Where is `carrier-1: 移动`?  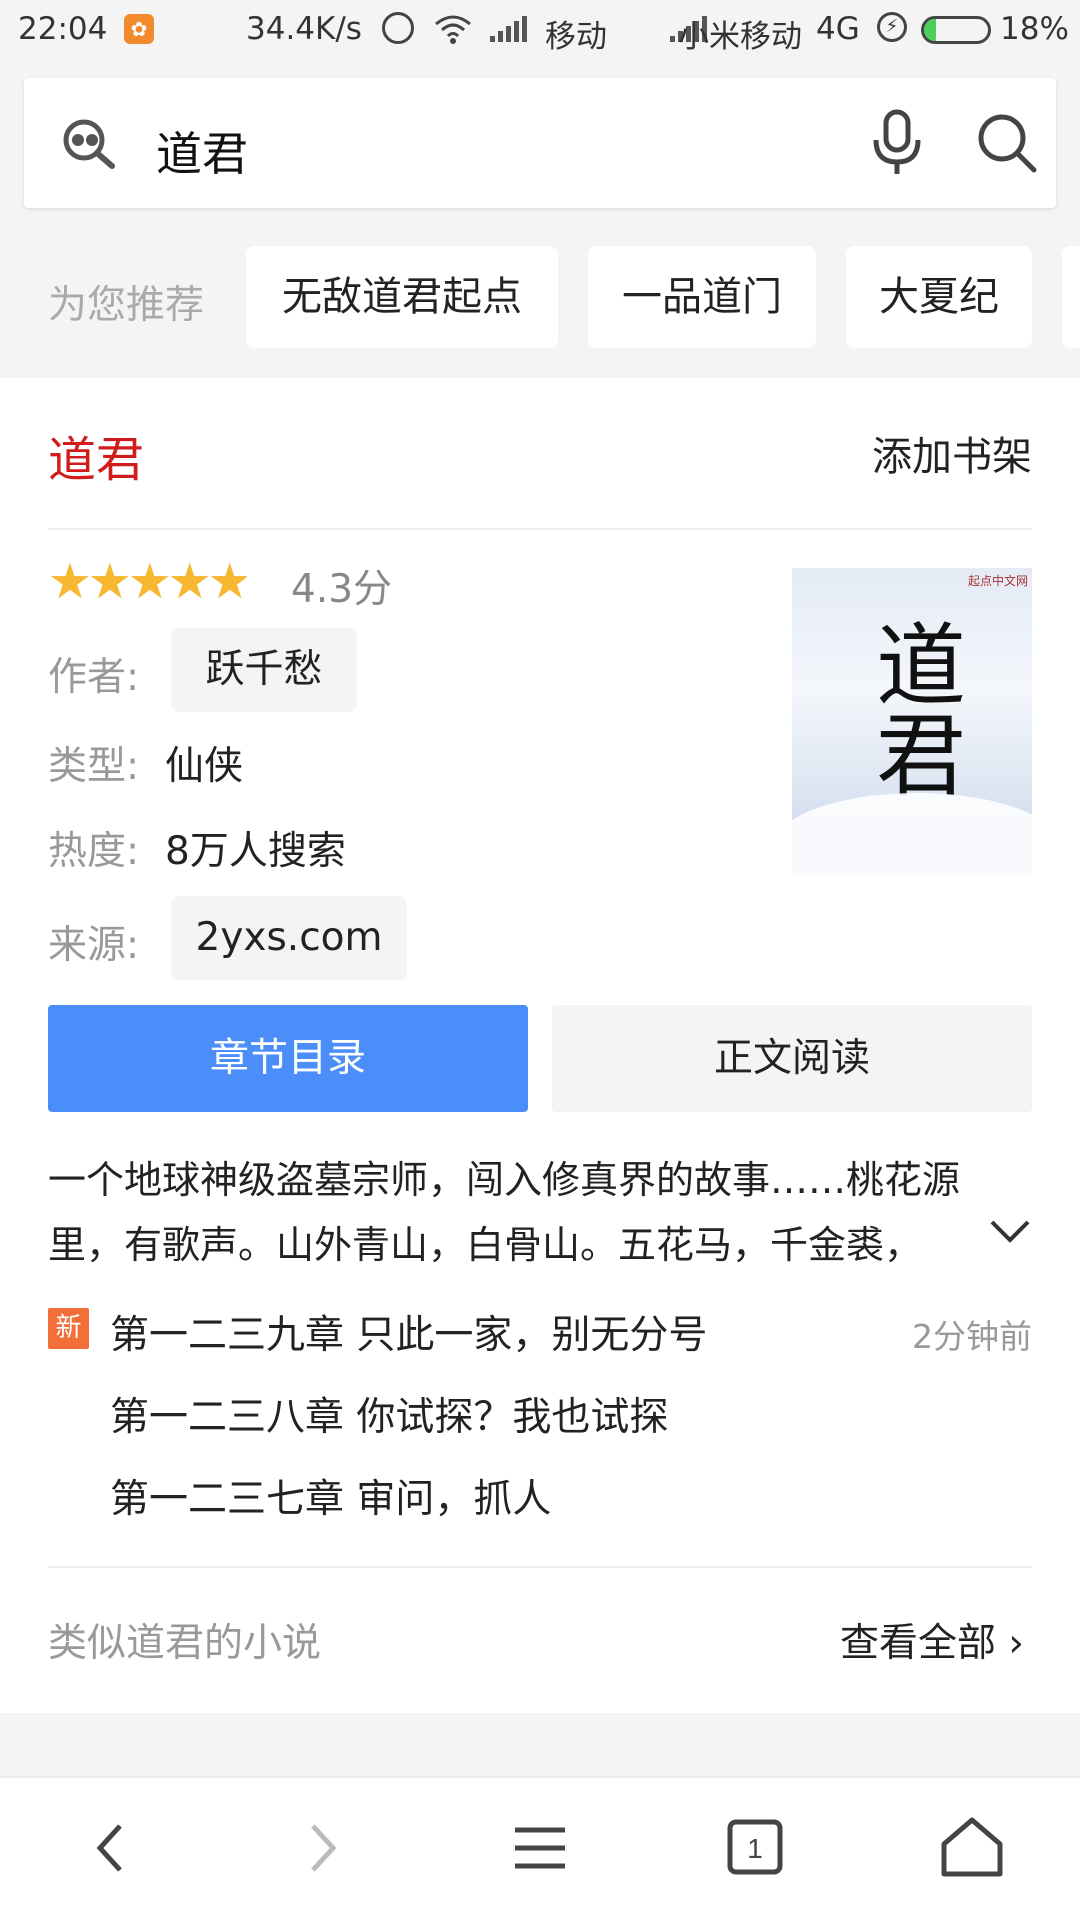
carrier-1: 移动 is located at coordinates (576, 37).